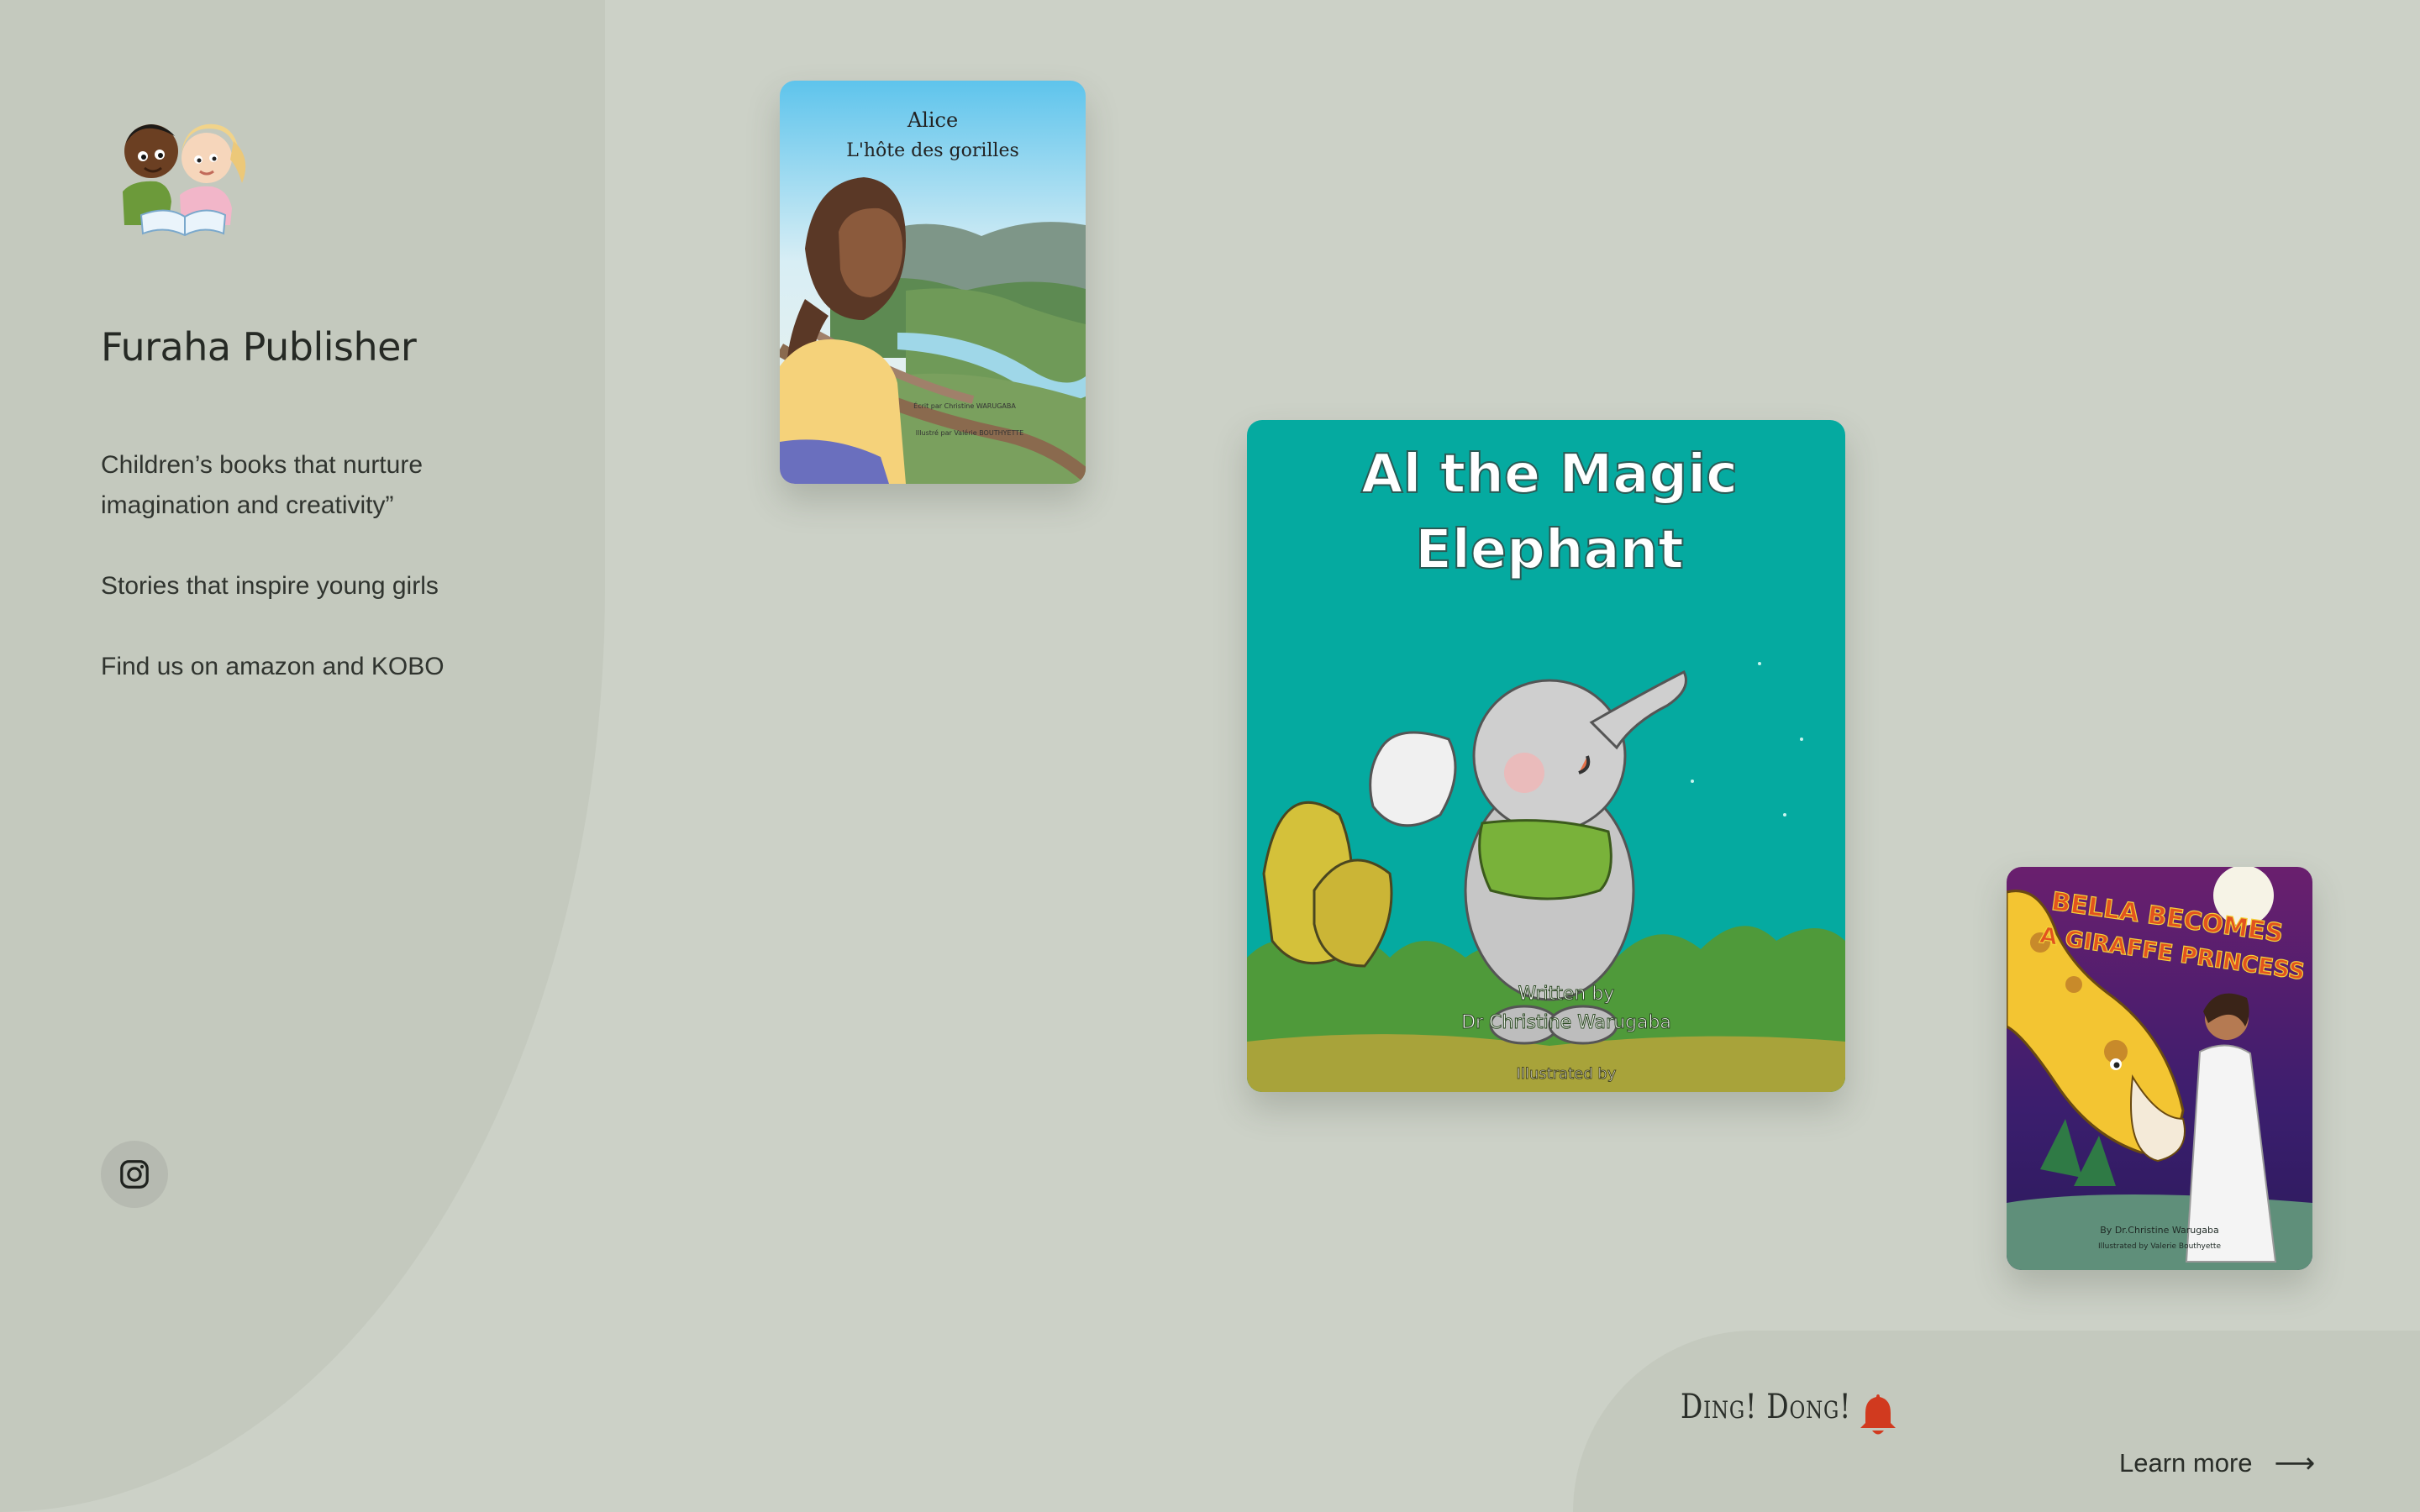 The image size is (2420, 1512). I want to click on alice-title-line1: Alice, so click(932, 120).